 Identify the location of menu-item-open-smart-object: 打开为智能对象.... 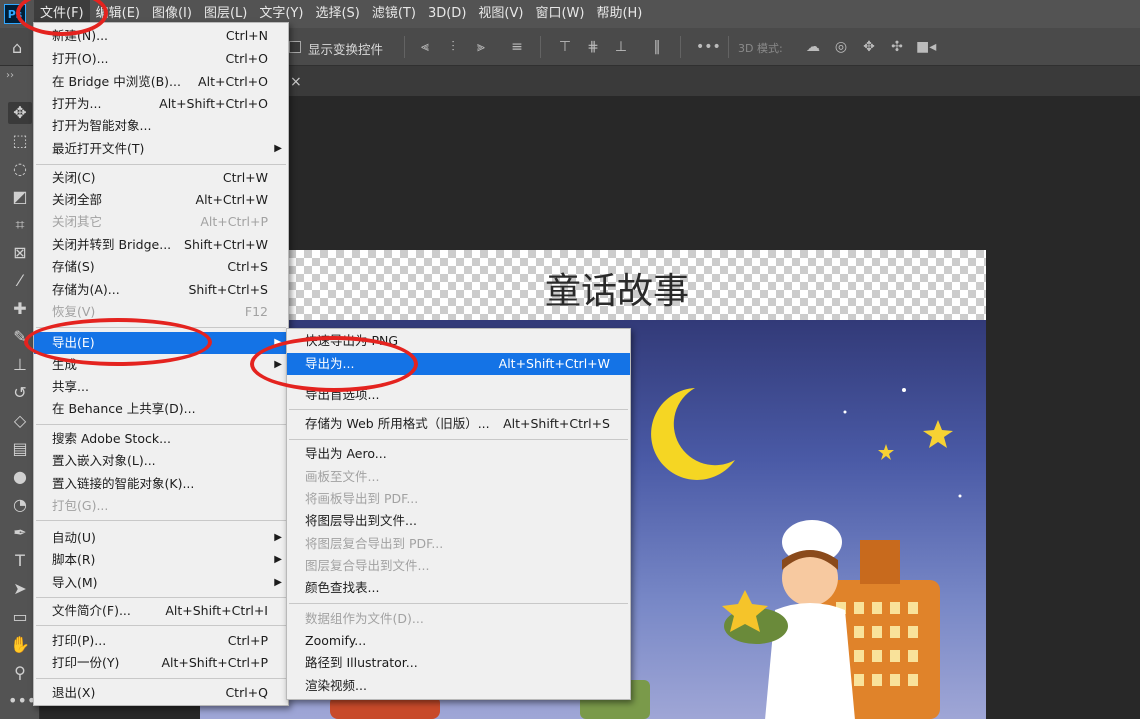
(161, 126).